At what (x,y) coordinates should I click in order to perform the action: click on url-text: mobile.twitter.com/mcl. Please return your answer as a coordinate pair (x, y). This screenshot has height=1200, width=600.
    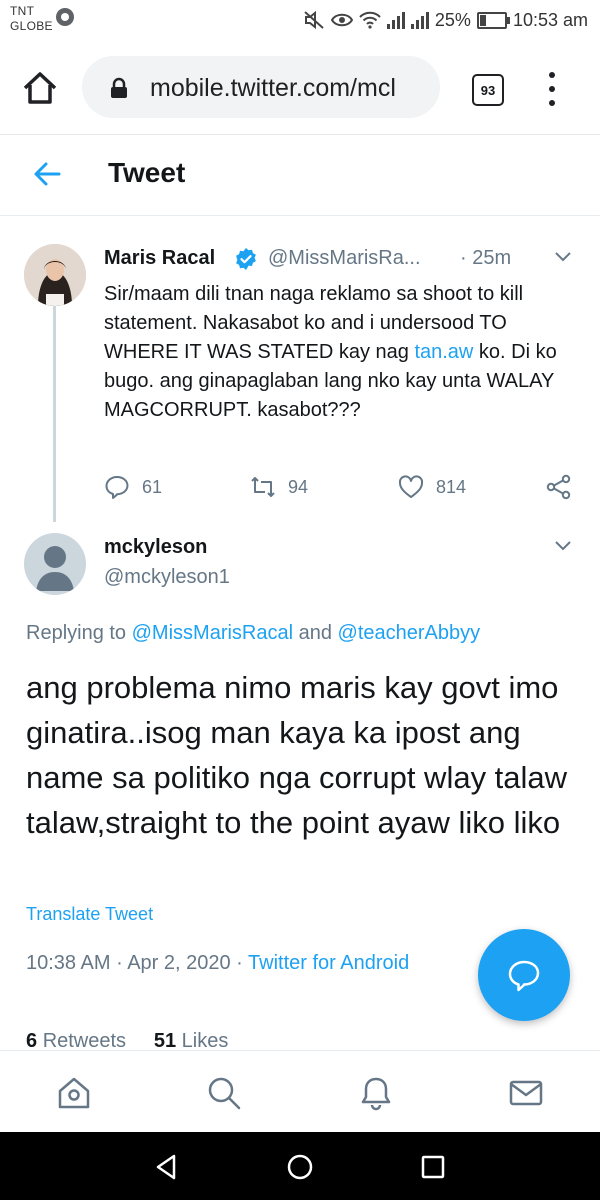
    Looking at the image, I should click on (291, 88).